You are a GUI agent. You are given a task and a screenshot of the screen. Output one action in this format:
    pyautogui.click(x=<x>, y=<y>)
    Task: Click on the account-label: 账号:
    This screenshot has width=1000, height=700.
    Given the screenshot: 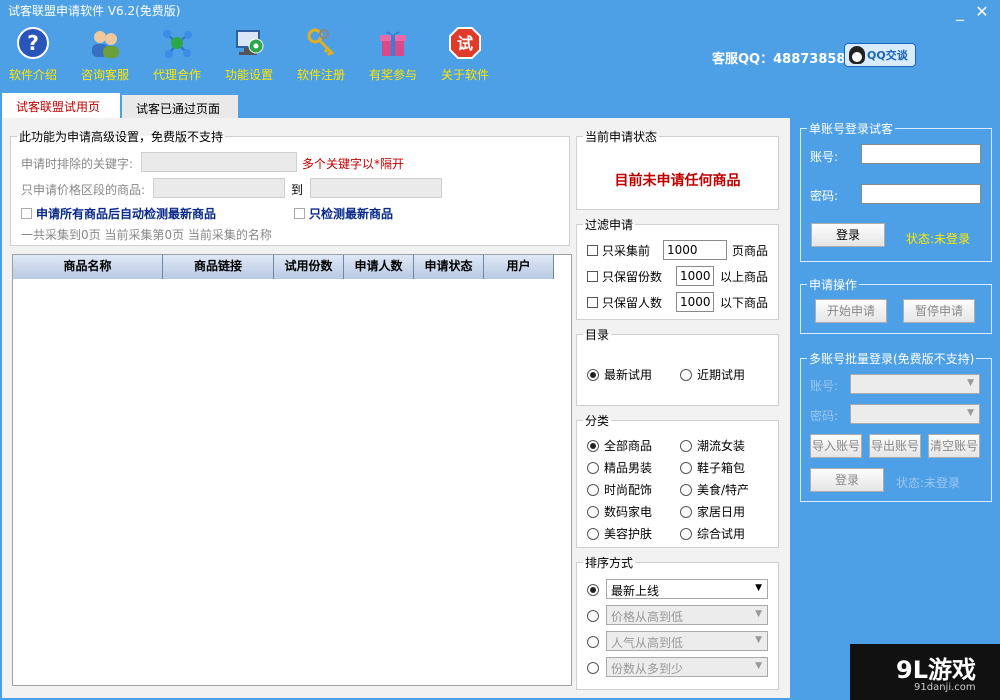 What is the action you would take?
    pyautogui.click(x=824, y=157)
    